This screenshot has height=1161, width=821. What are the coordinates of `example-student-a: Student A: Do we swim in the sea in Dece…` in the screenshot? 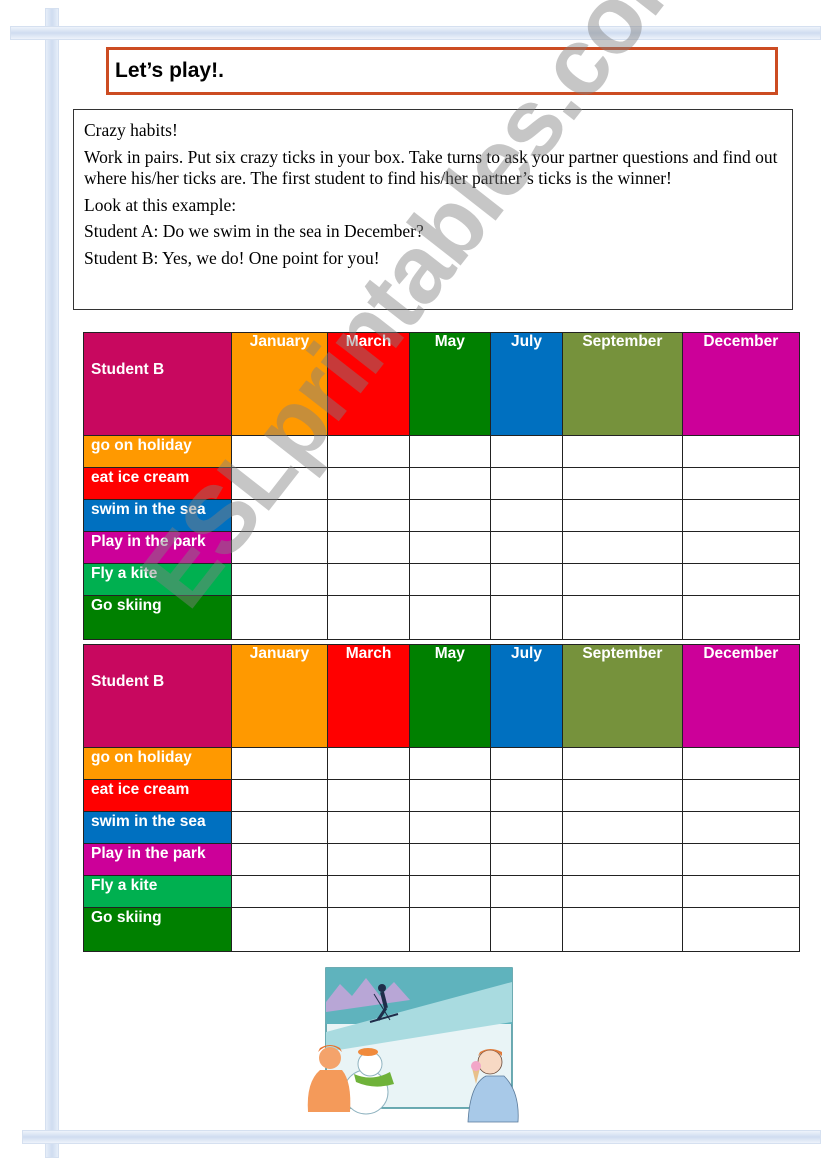 It's located at (254, 231).